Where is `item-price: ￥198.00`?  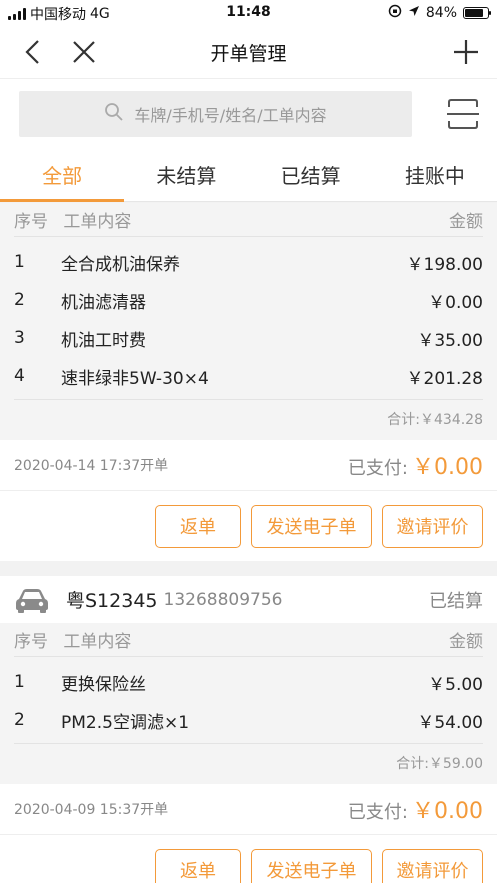 item-price: ￥198.00 is located at coordinates (444, 264).